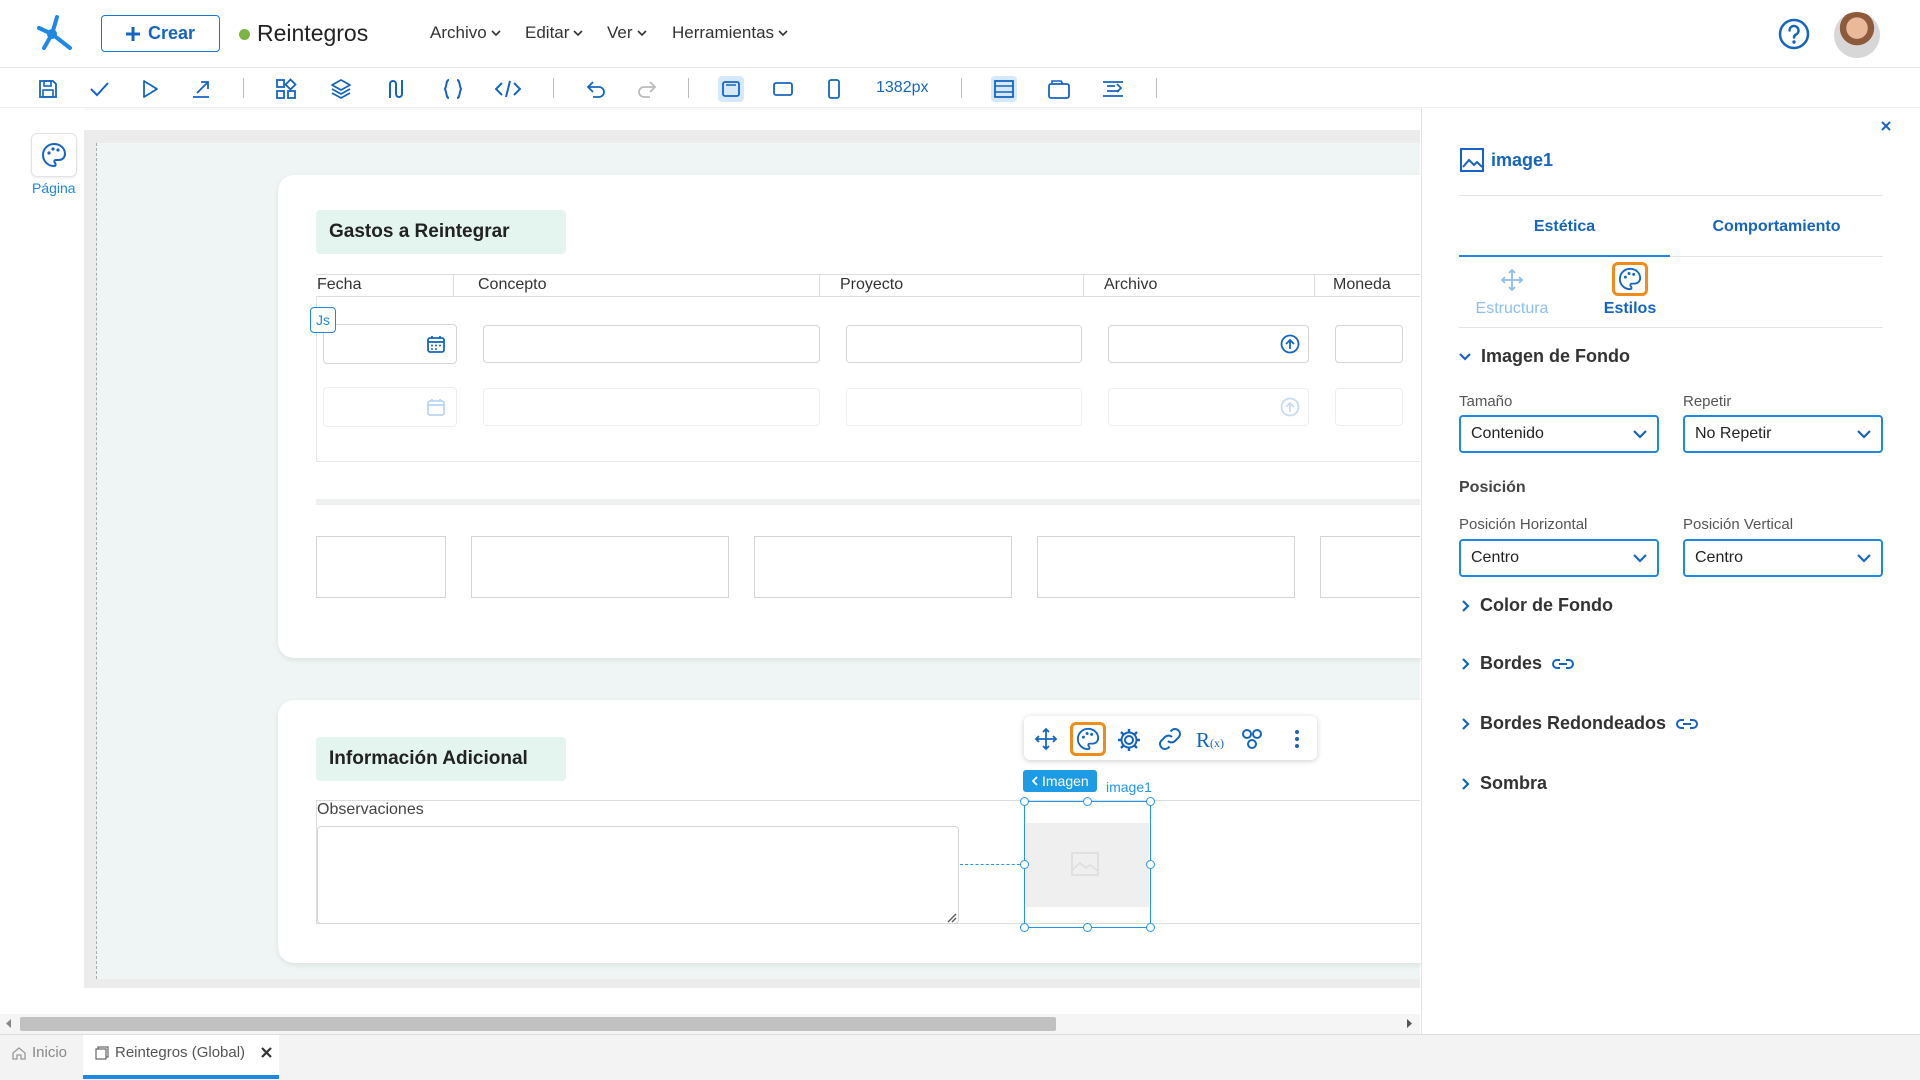  Describe the element at coordinates (1630, 309) in the screenshot. I see `subtab-estilos: Estilos` at that location.